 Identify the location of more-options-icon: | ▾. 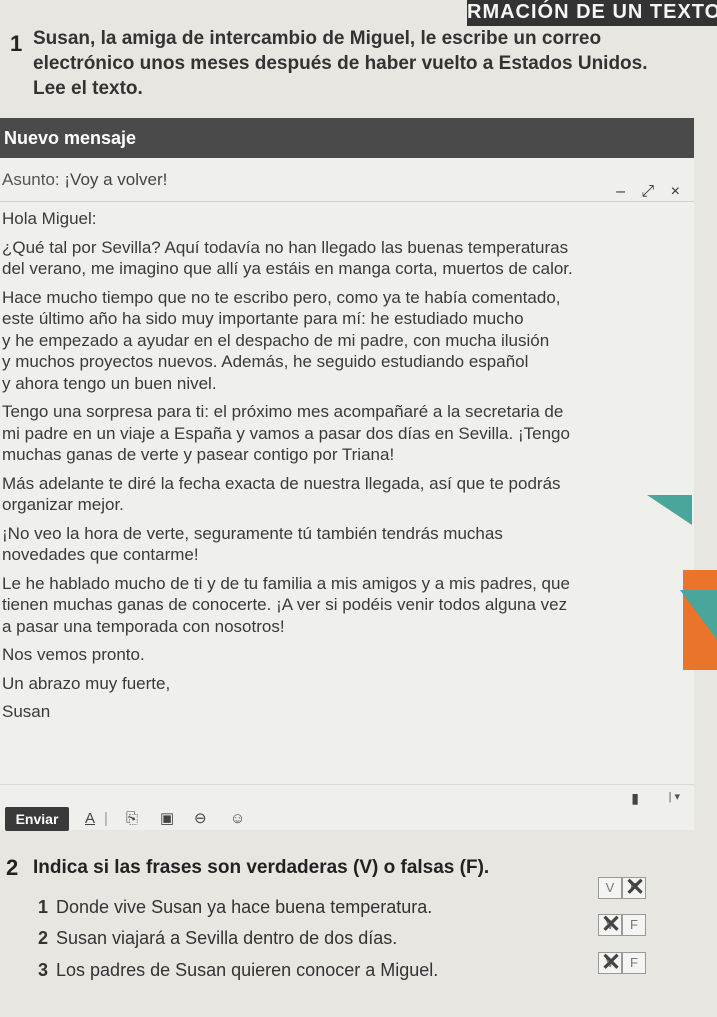
(674, 796).